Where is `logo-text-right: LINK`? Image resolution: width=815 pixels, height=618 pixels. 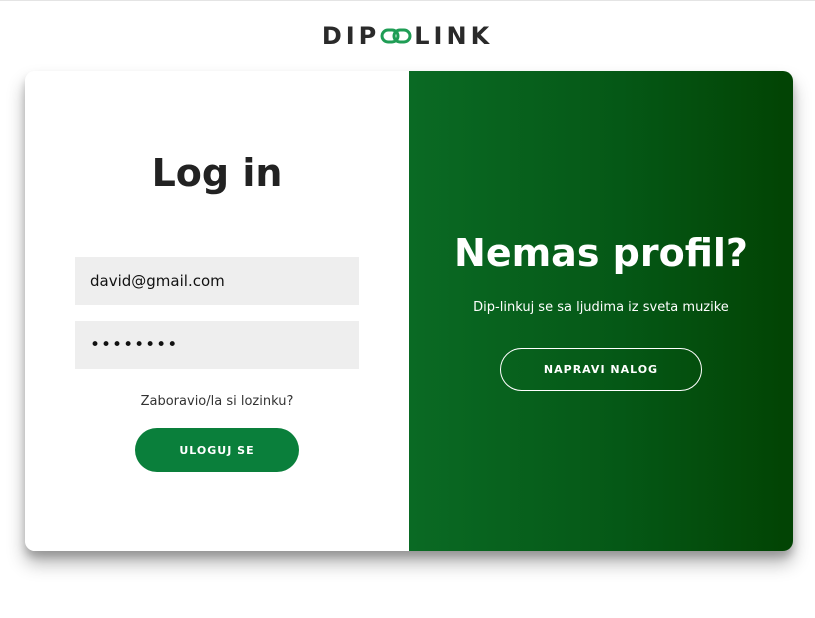
logo-text-right: LINK is located at coordinates (454, 36).